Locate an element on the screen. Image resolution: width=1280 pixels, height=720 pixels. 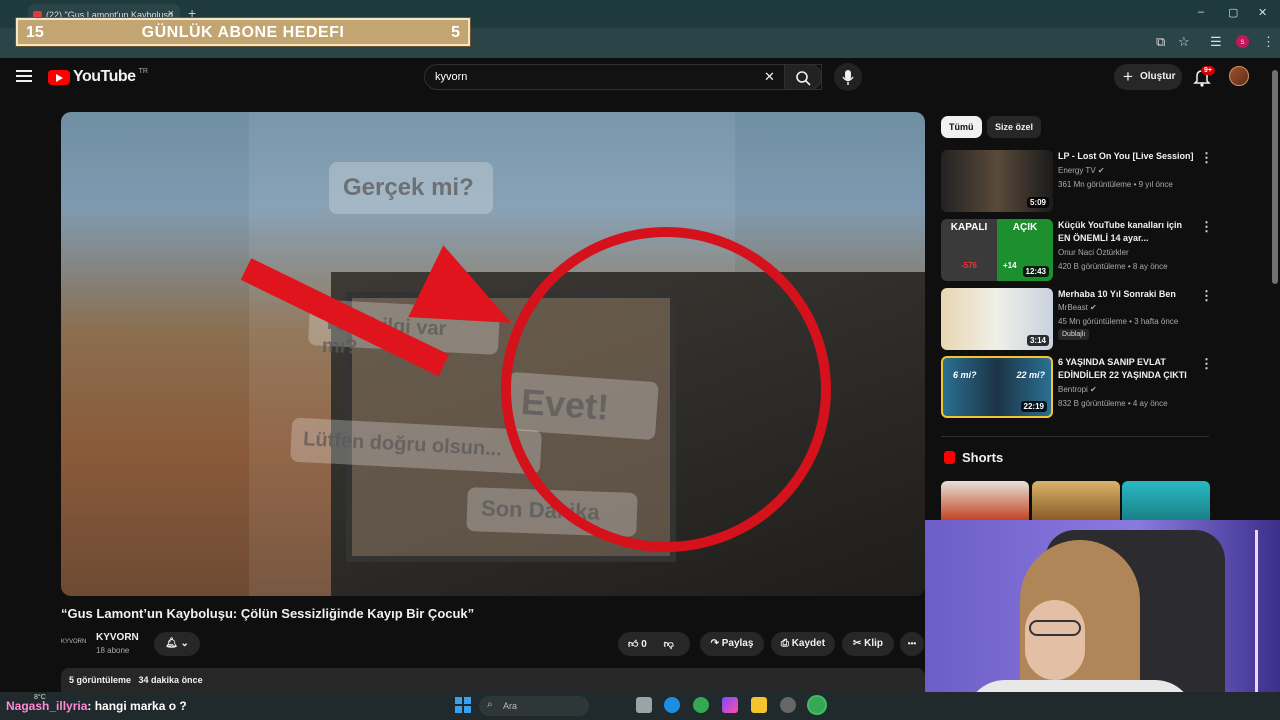
minimize-button: – is located at coordinates (1201, 12).